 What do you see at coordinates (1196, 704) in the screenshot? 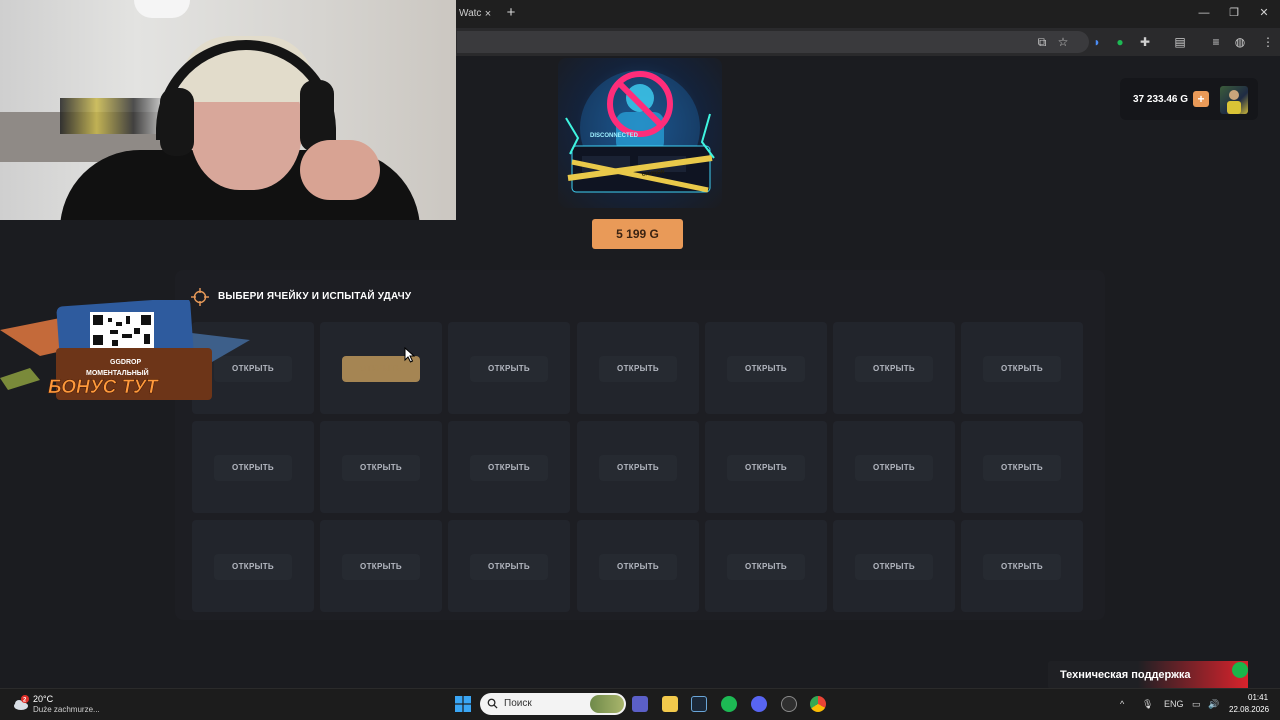
I see `network-icon: ▭` at bounding box center [1196, 704].